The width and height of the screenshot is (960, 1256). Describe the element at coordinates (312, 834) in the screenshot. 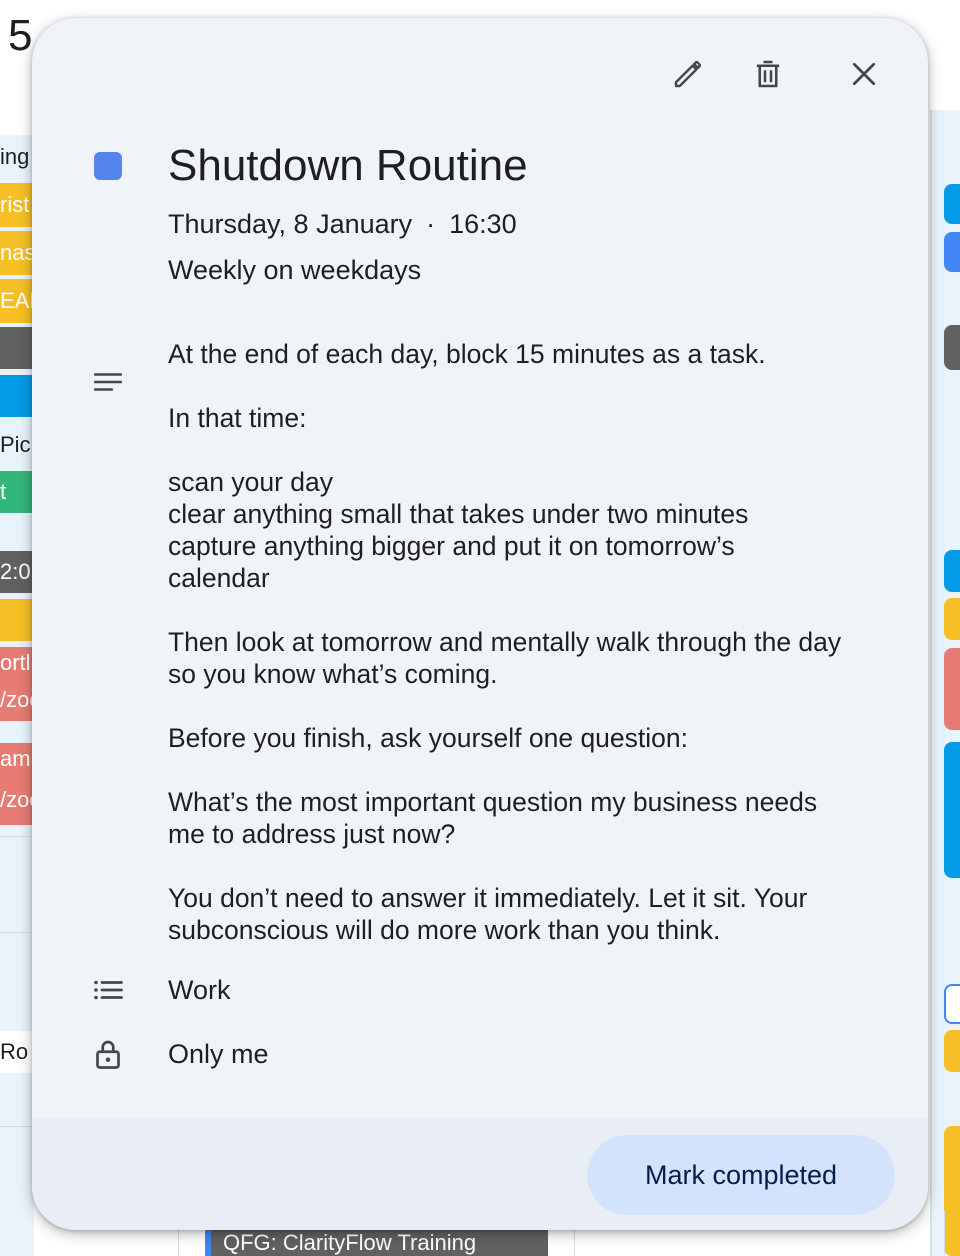

I see `description-line: me to address just now?` at that location.